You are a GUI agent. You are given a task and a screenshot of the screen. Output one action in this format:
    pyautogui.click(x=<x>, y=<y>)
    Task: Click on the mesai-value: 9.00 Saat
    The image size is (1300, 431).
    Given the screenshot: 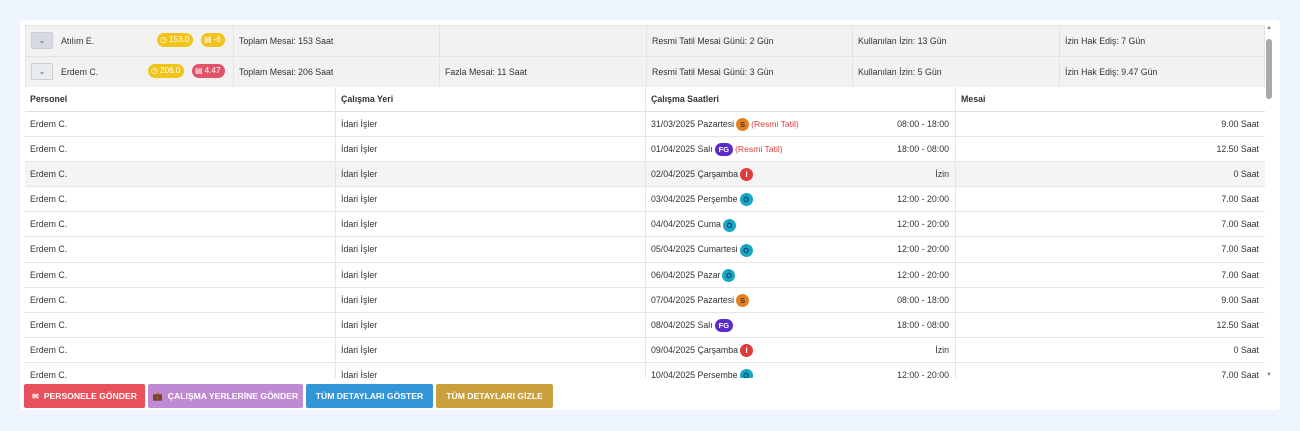 What is the action you would take?
    pyautogui.click(x=1240, y=299)
    